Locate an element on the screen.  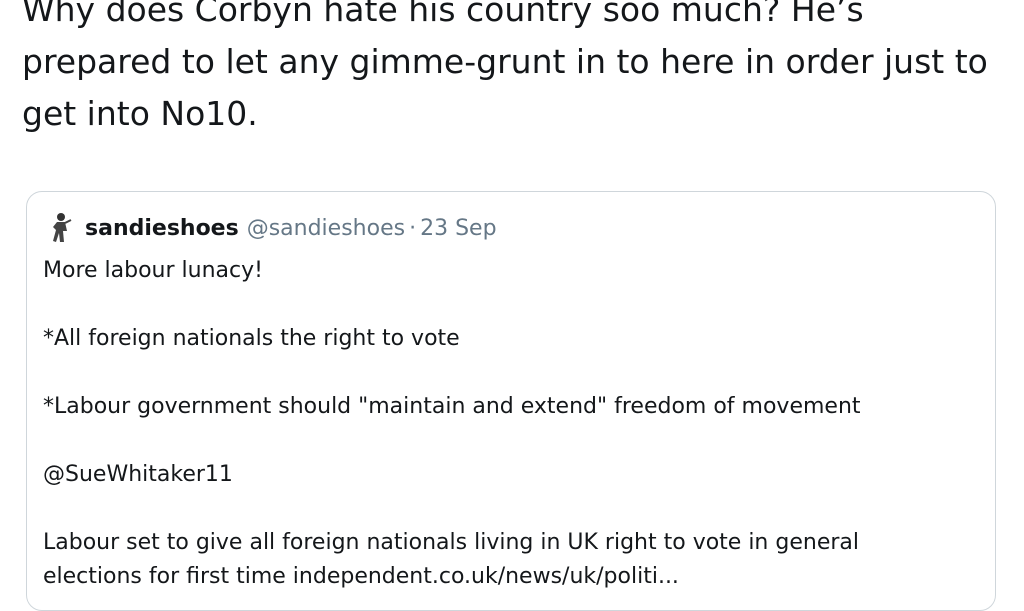
quoted-handle: @sandieshoes is located at coordinates (326, 228).